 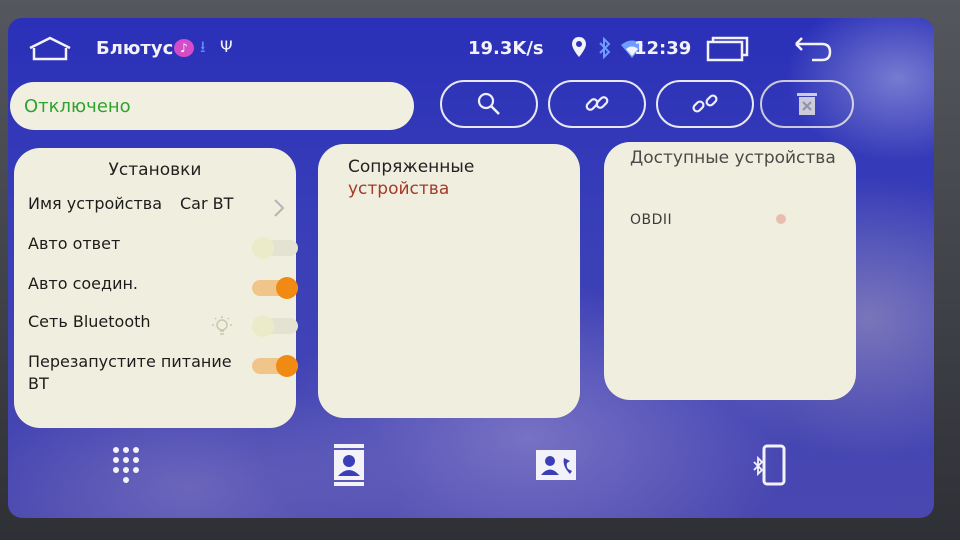 What do you see at coordinates (89, 321) in the screenshot?
I see `bt-network-label: Сеть Bluetooth` at bounding box center [89, 321].